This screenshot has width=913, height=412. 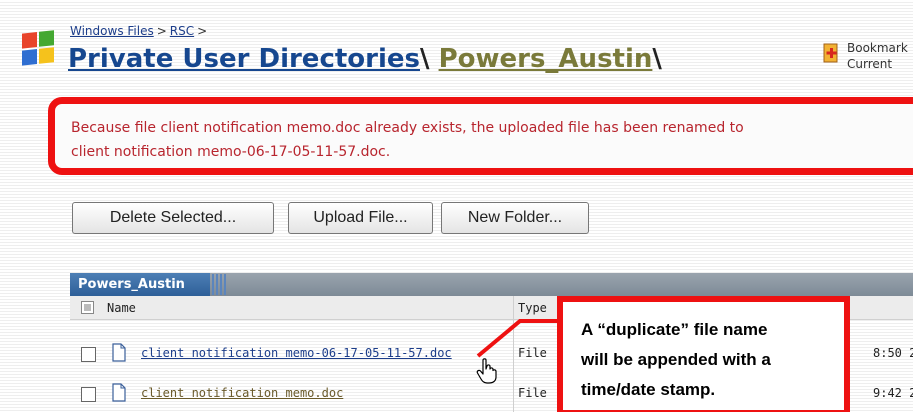 What do you see at coordinates (830, 53) in the screenshot?
I see `bookmark-add-icon` at bounding box center [830, 53].